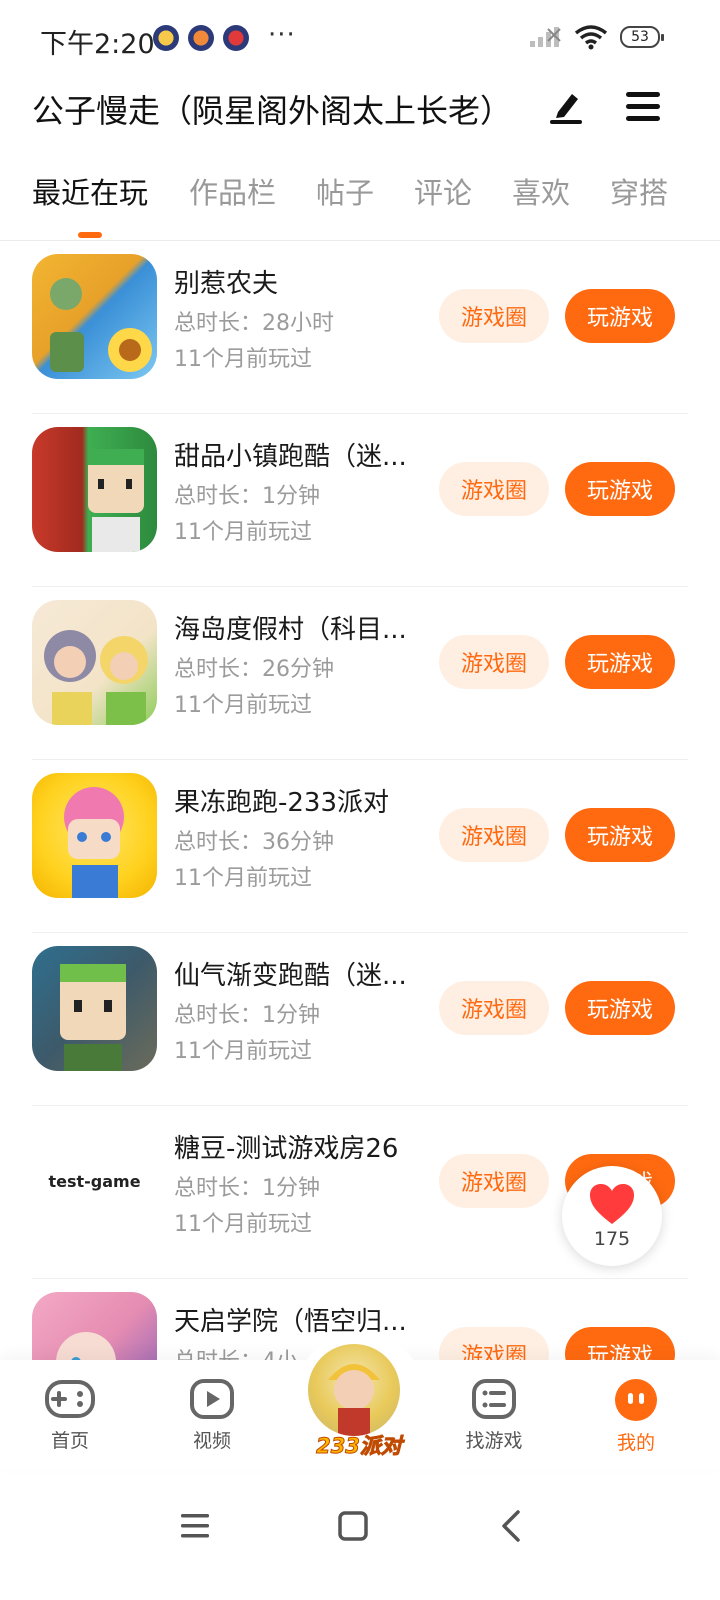  I want to click on game-thumbnail: test-game, so click(94, 1181).